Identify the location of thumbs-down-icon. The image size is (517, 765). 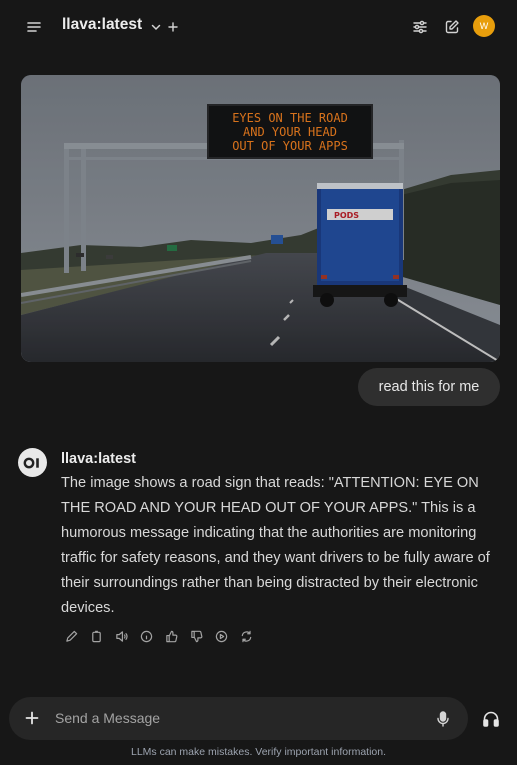
(196, 636).